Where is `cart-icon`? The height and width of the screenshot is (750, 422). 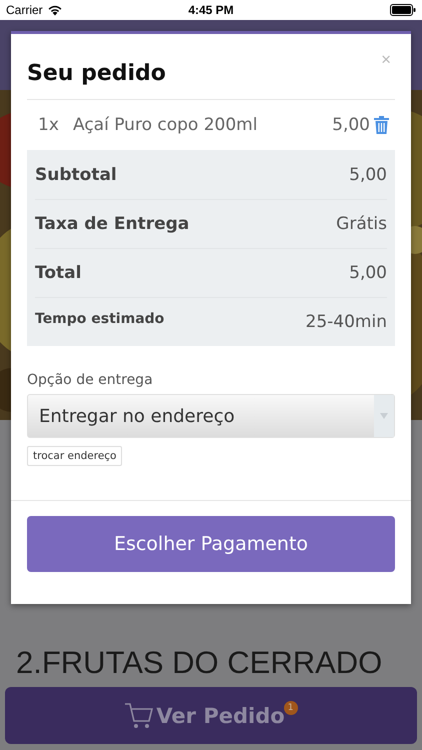 cart-icon is located at coordinates (139, 716).